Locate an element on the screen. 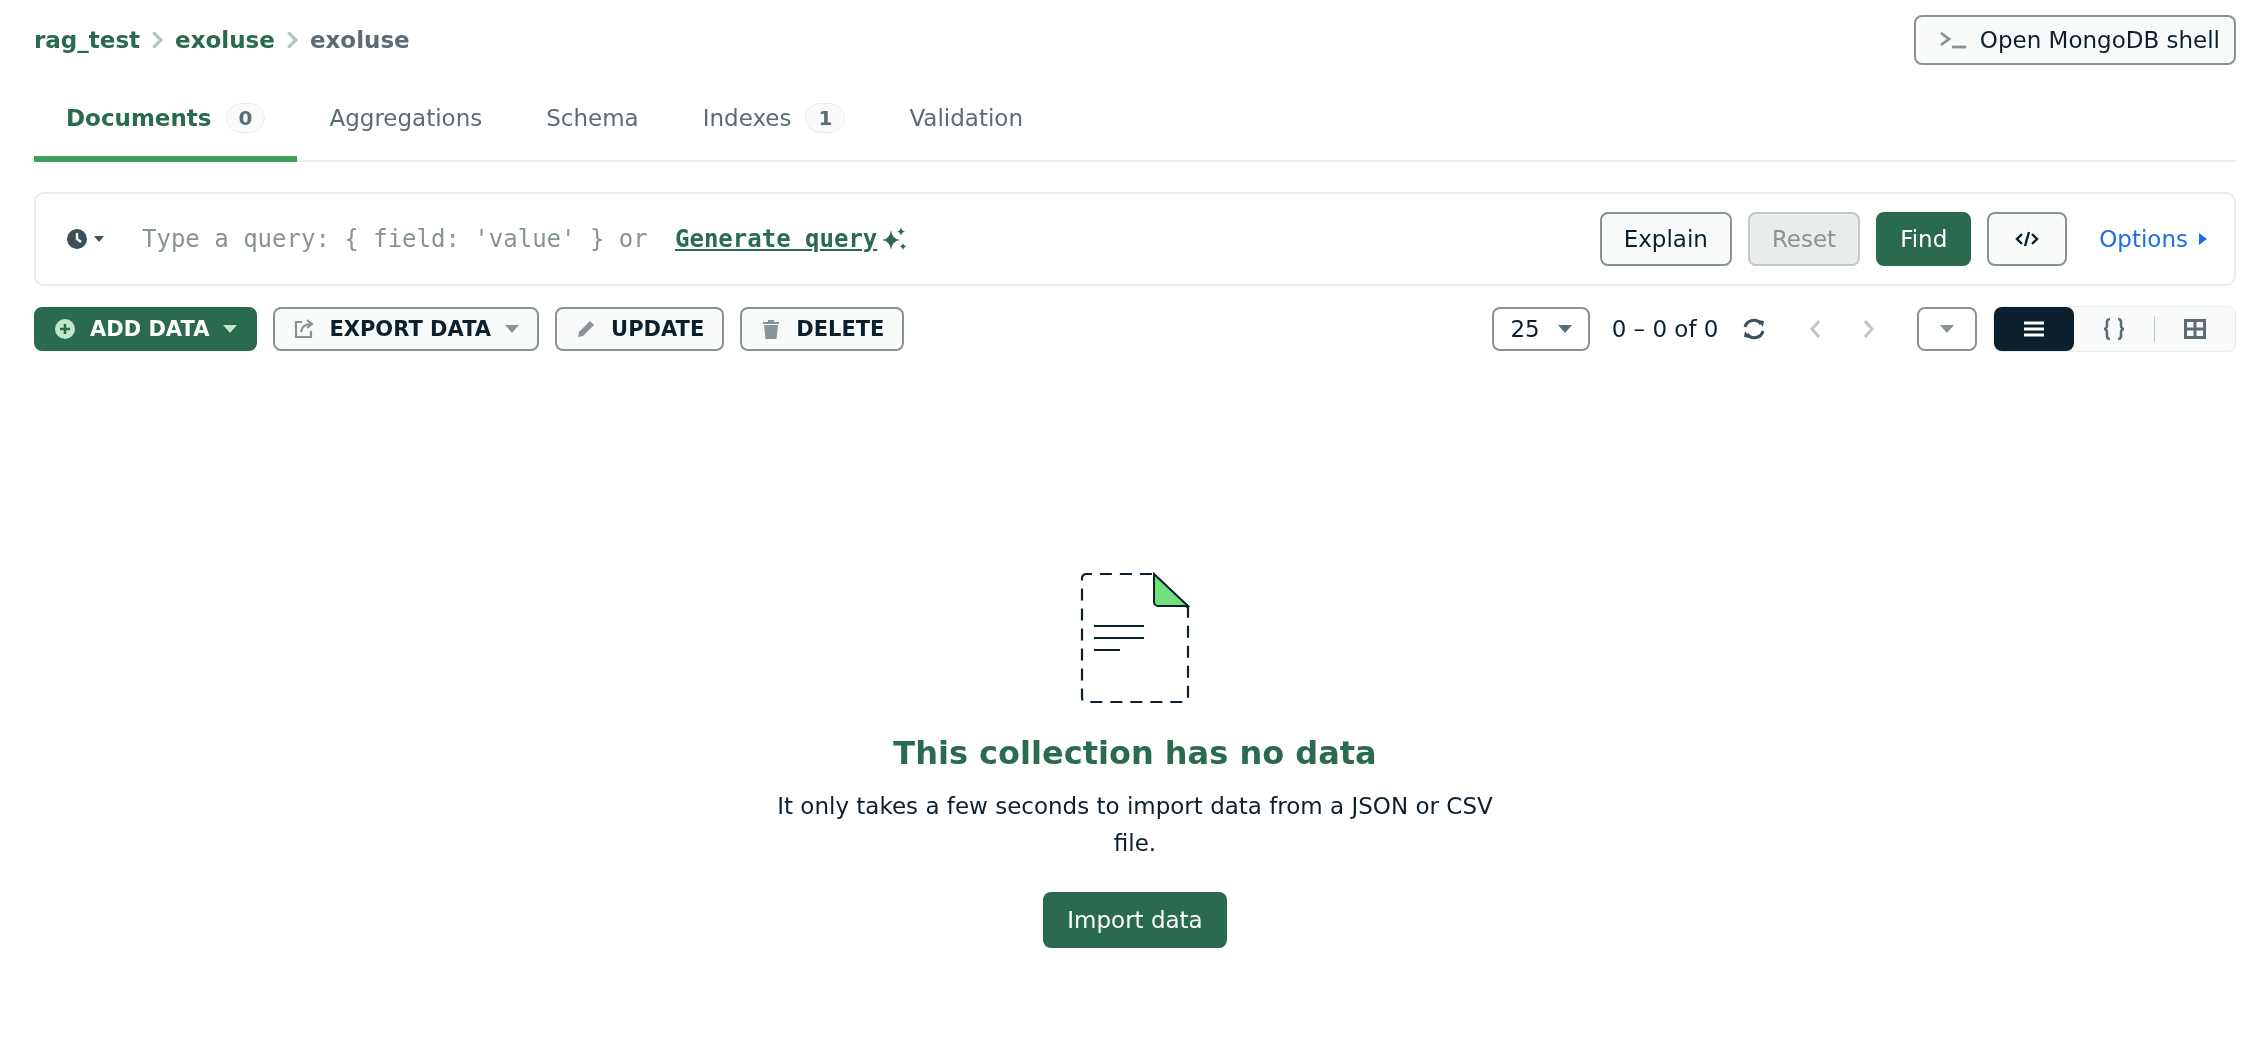  toolbar-button: ADD DATA is located at coordinates (146, 329).